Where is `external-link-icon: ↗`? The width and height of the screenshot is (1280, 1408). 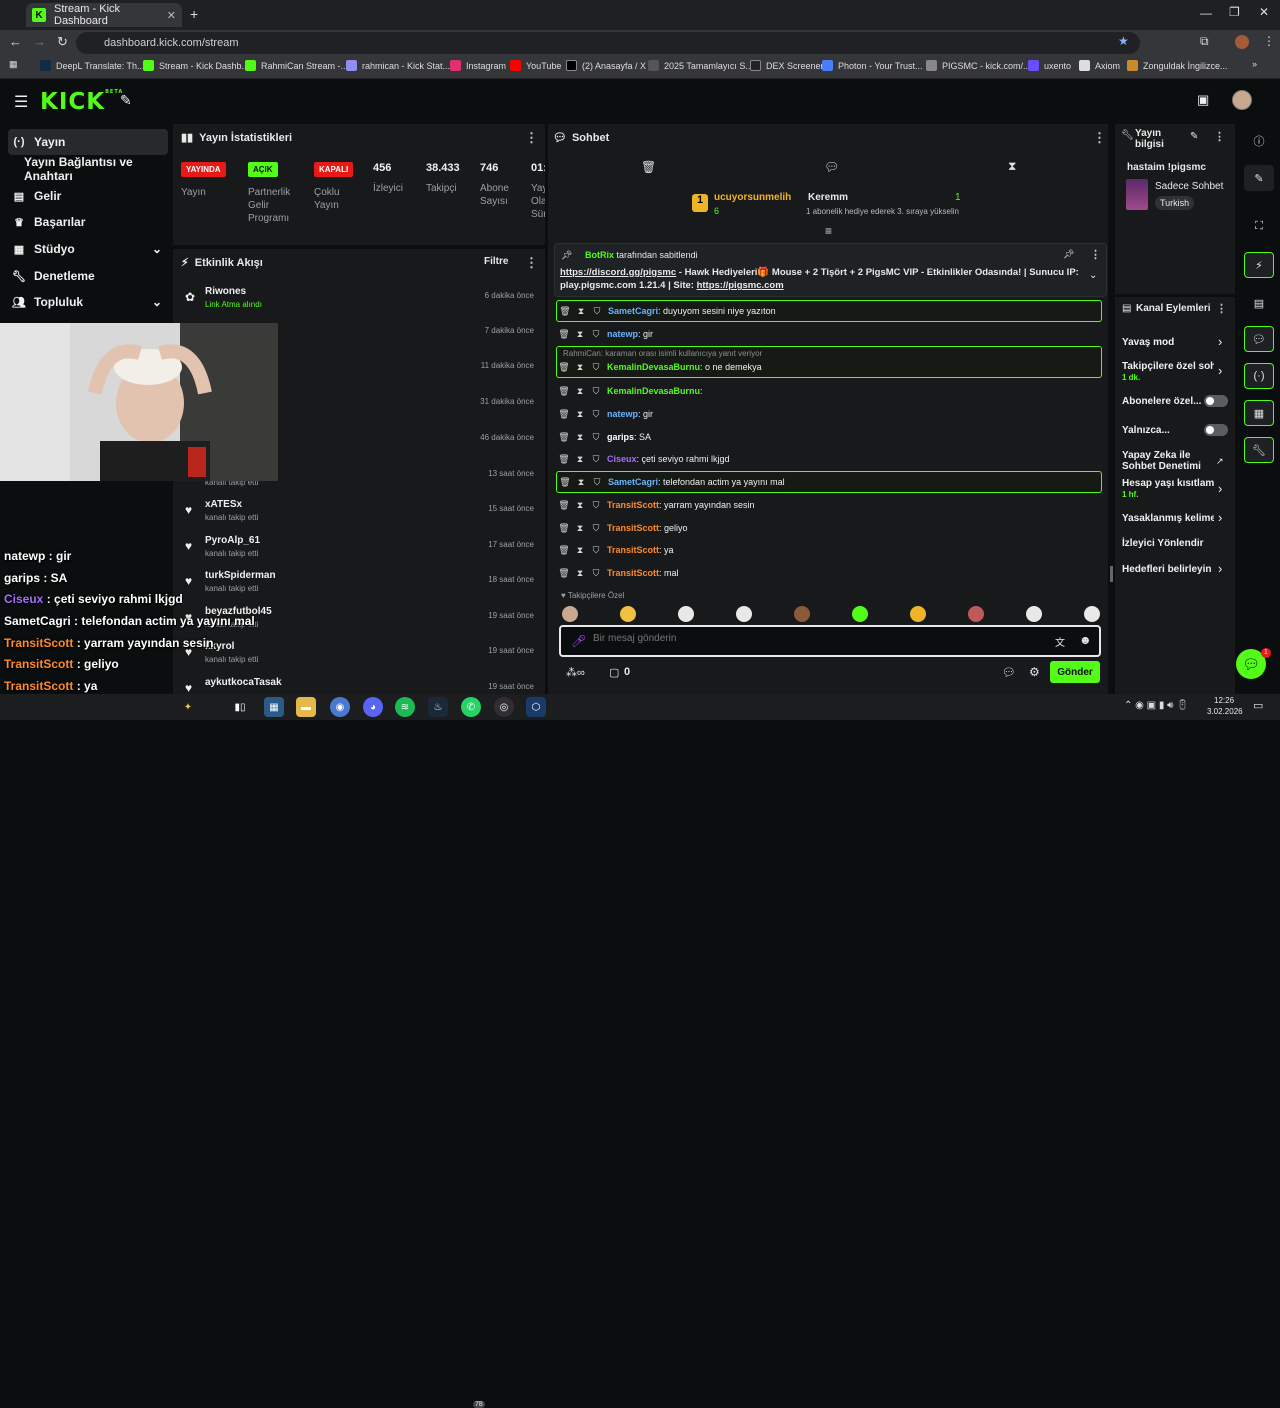 external-link-icon: ↗ is located at coordinates (1220, 461).